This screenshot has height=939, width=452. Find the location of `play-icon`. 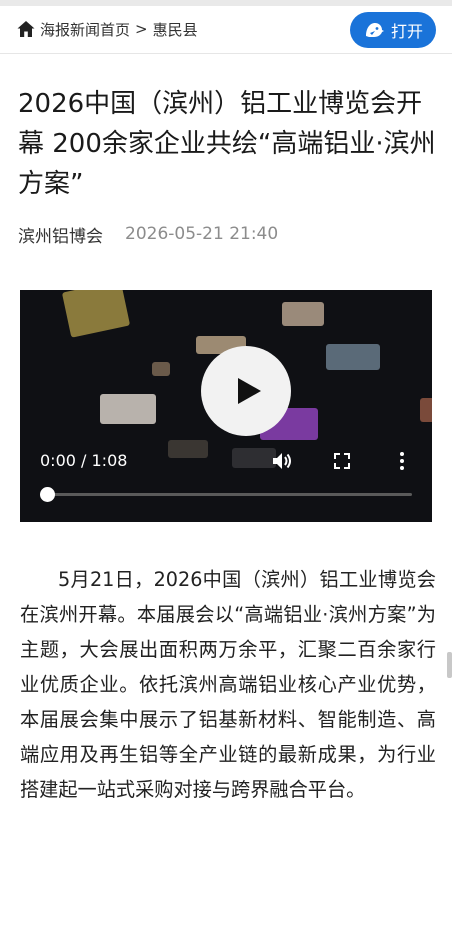

play-icon is located at coordinates (249, 391).